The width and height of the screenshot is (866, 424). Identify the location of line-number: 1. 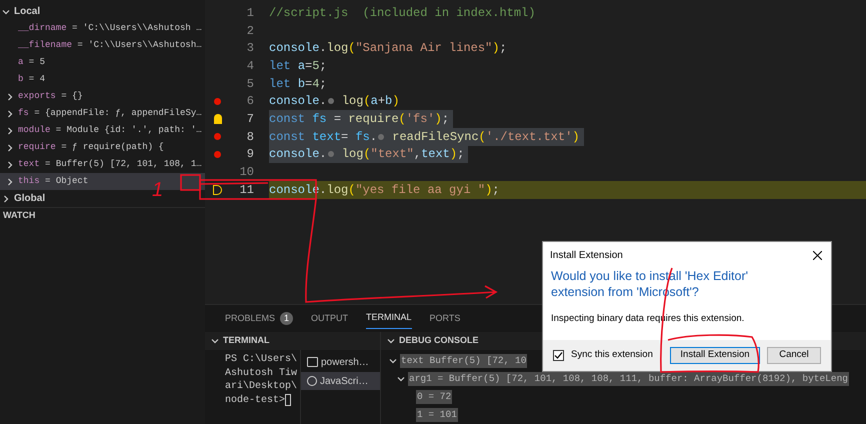
(250, 13).